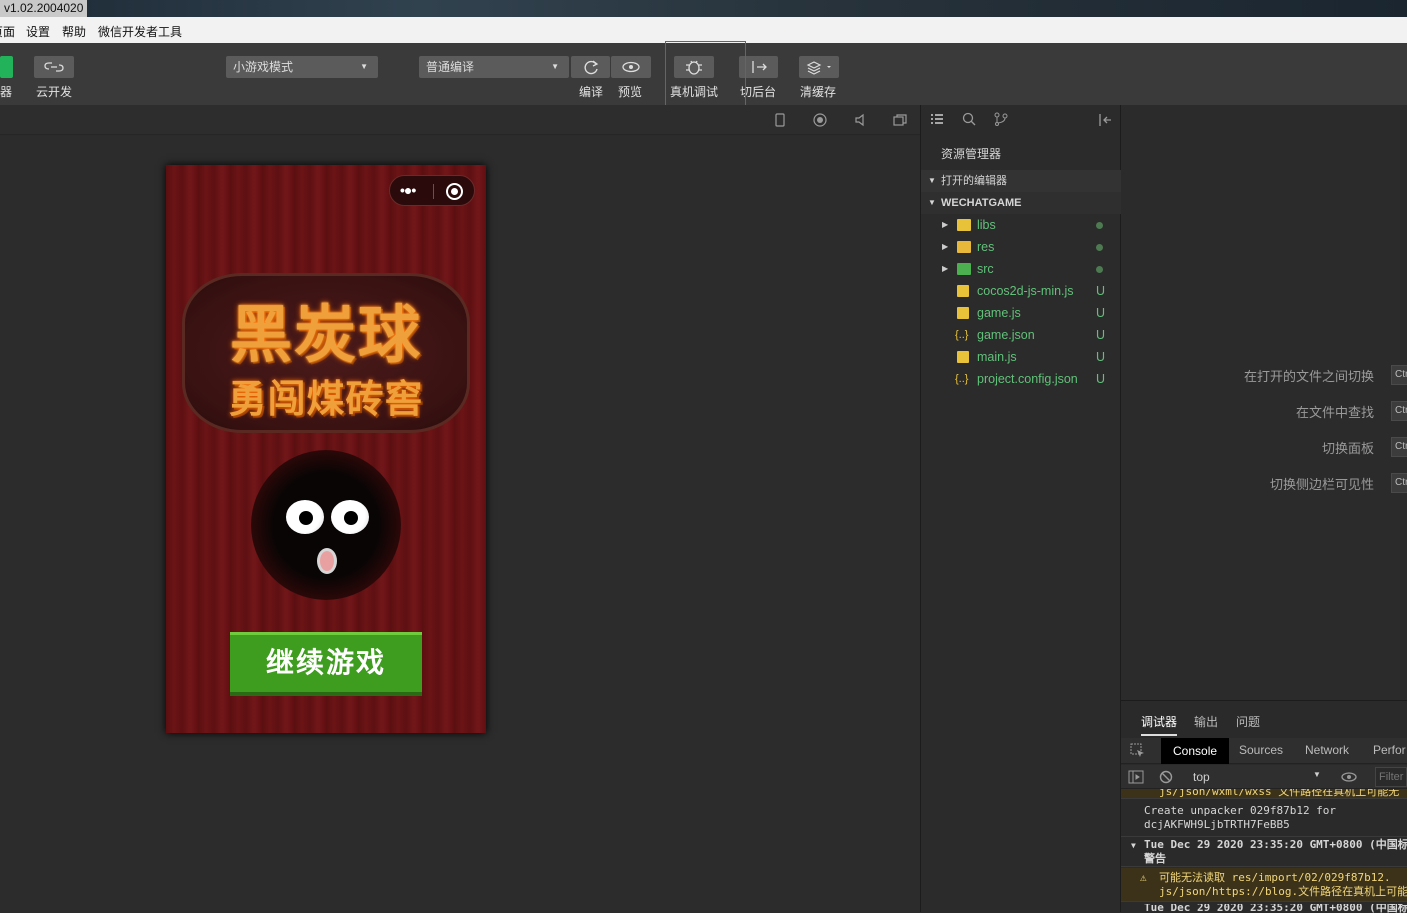  Describe the element at coordinates (1347, 448) in the screenshot. I see `shortcut-hint: 切换面板` at that location.